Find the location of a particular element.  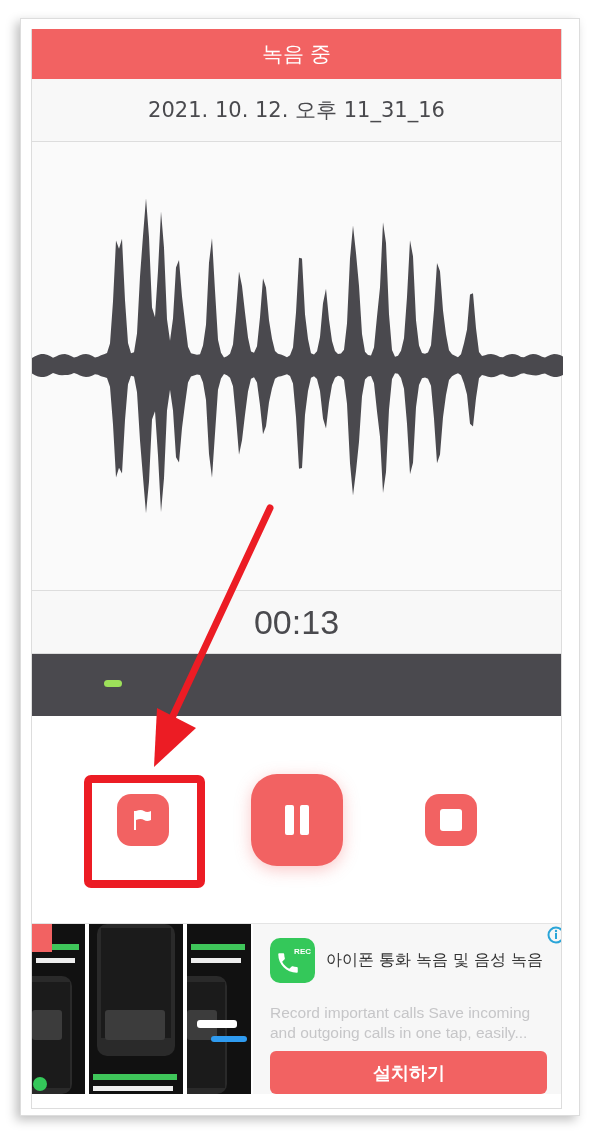

pause-icon is located at coordinates (296, 819).